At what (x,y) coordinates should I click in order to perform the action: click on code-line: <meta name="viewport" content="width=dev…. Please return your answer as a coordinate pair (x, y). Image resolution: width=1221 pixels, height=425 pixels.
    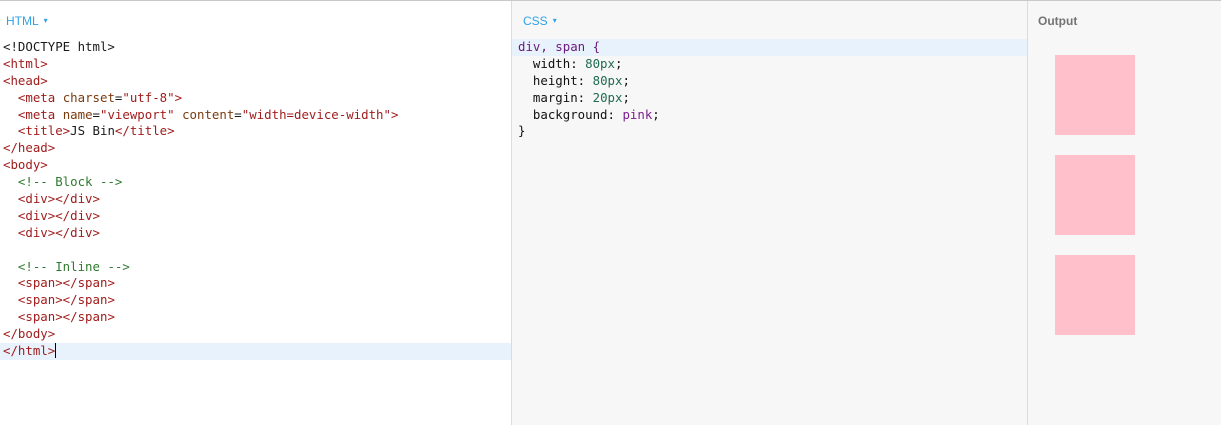
    Looking at the image, I should click on (255, 115).